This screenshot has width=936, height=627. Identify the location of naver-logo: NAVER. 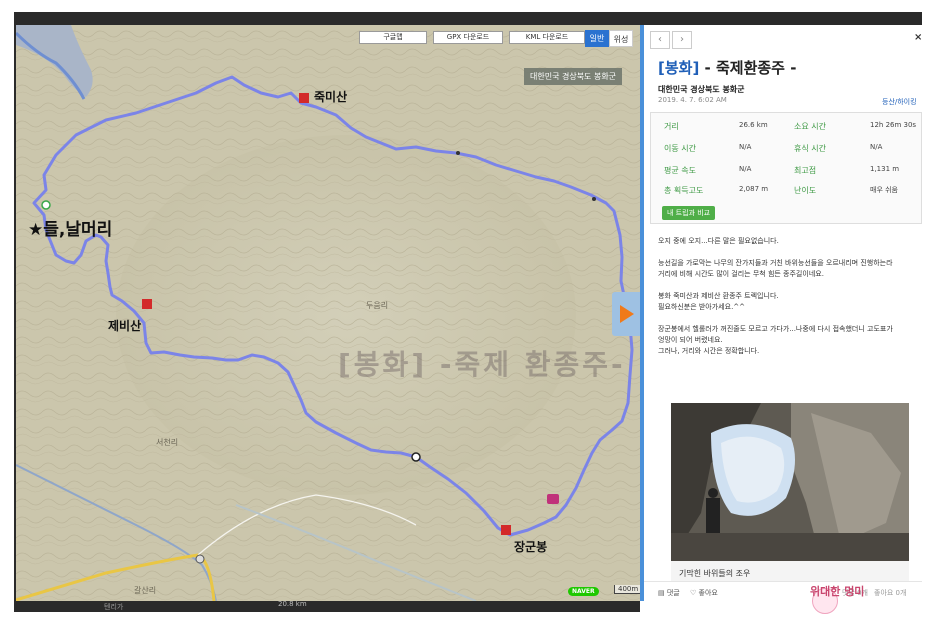
(583, 591).